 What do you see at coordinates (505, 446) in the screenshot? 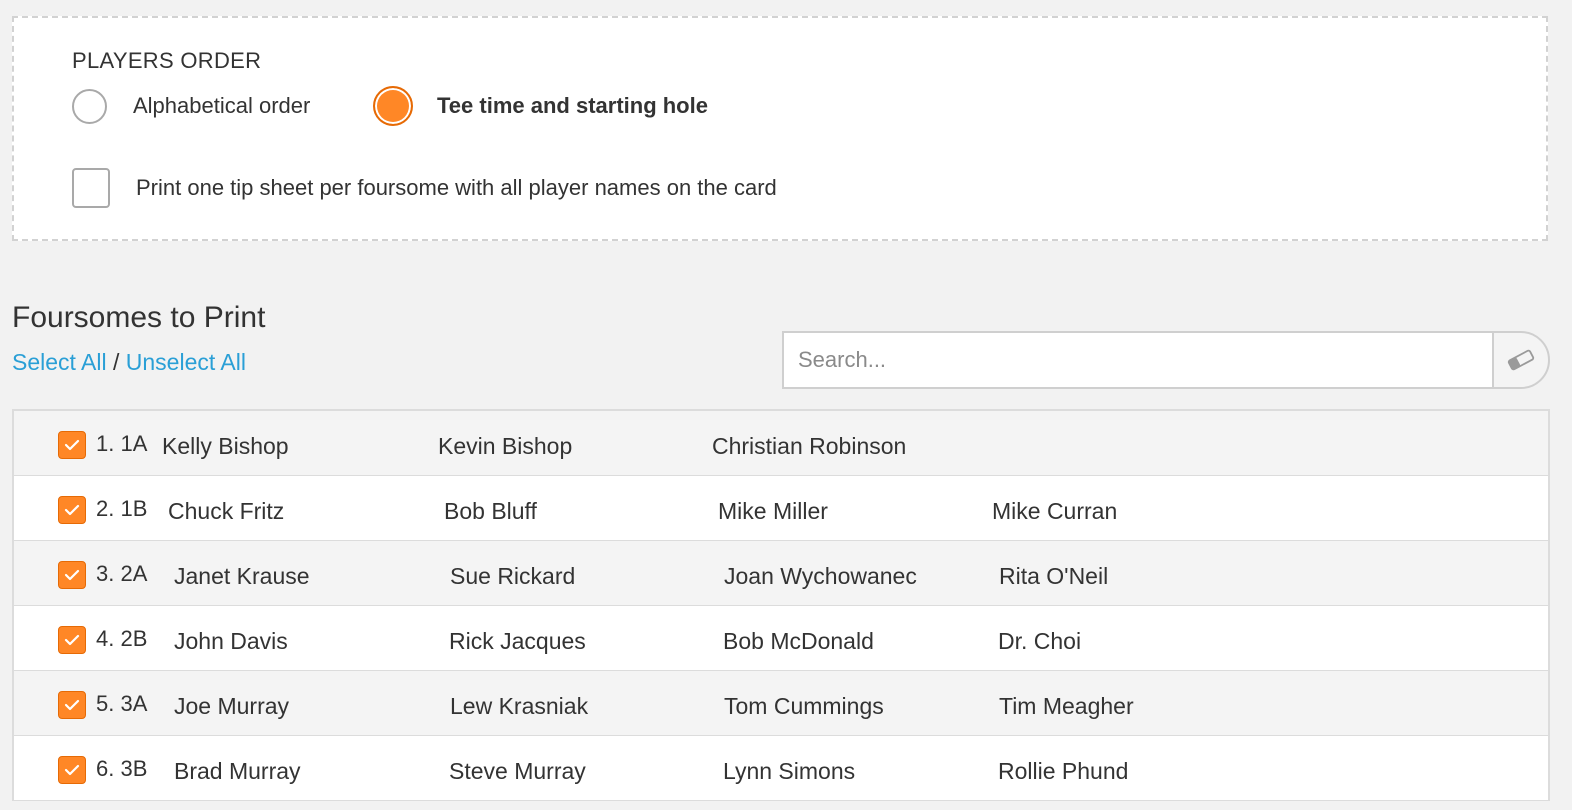
I see `player-name: Kevin Bishop` at bounding box center [505, 446].